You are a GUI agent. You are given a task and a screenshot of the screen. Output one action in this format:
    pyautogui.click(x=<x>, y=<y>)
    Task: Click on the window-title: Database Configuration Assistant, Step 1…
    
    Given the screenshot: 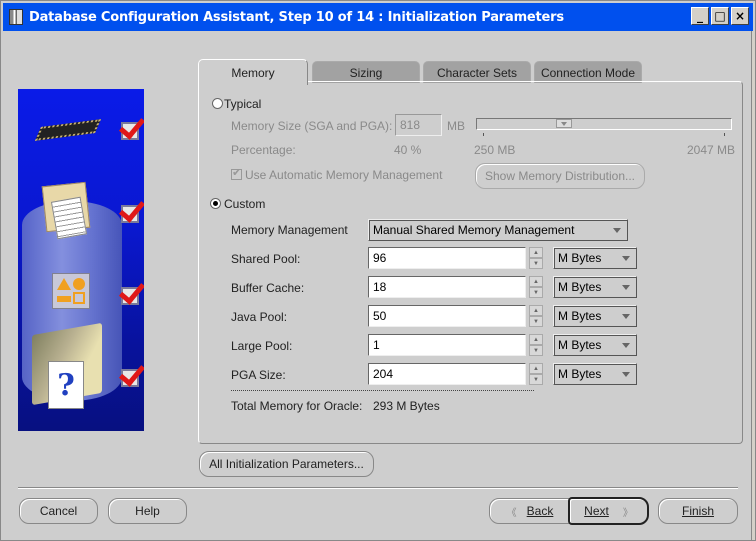 What is the action you would take?
    pyautogui.click(x=296, y=17)
    